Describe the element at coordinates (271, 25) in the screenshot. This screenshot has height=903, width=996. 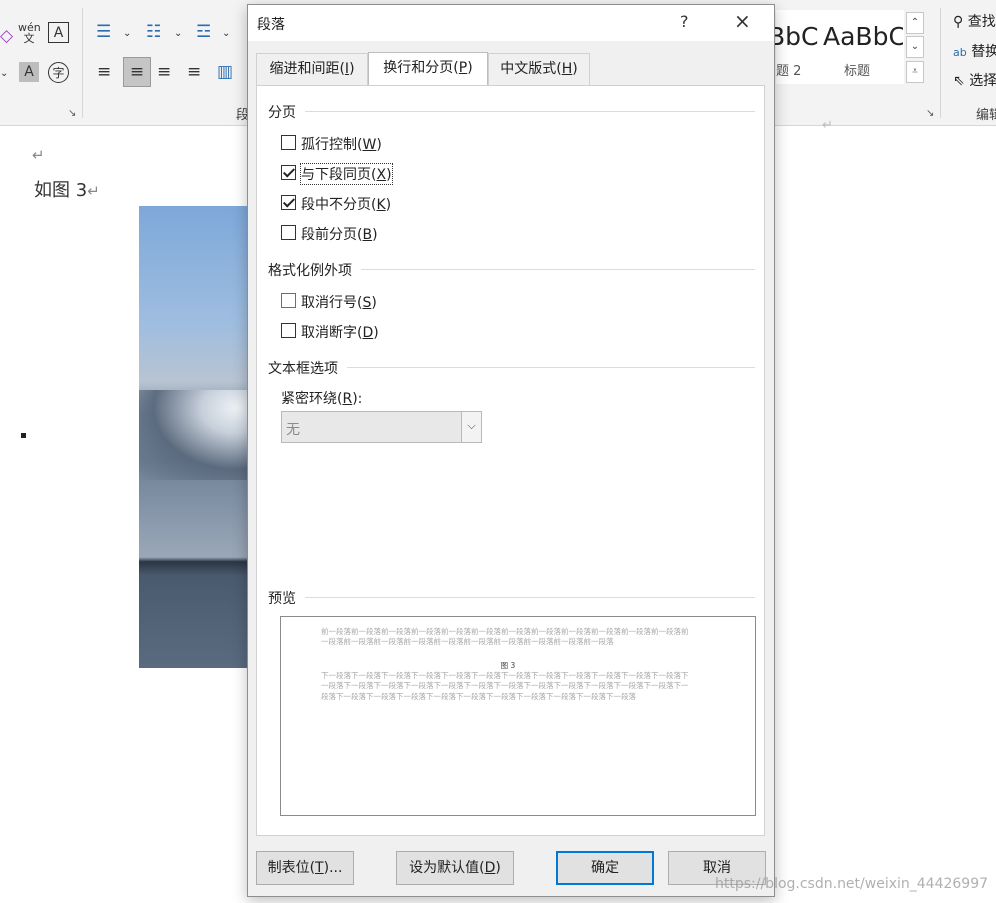
I see `dialog-title: 段落` at that location.